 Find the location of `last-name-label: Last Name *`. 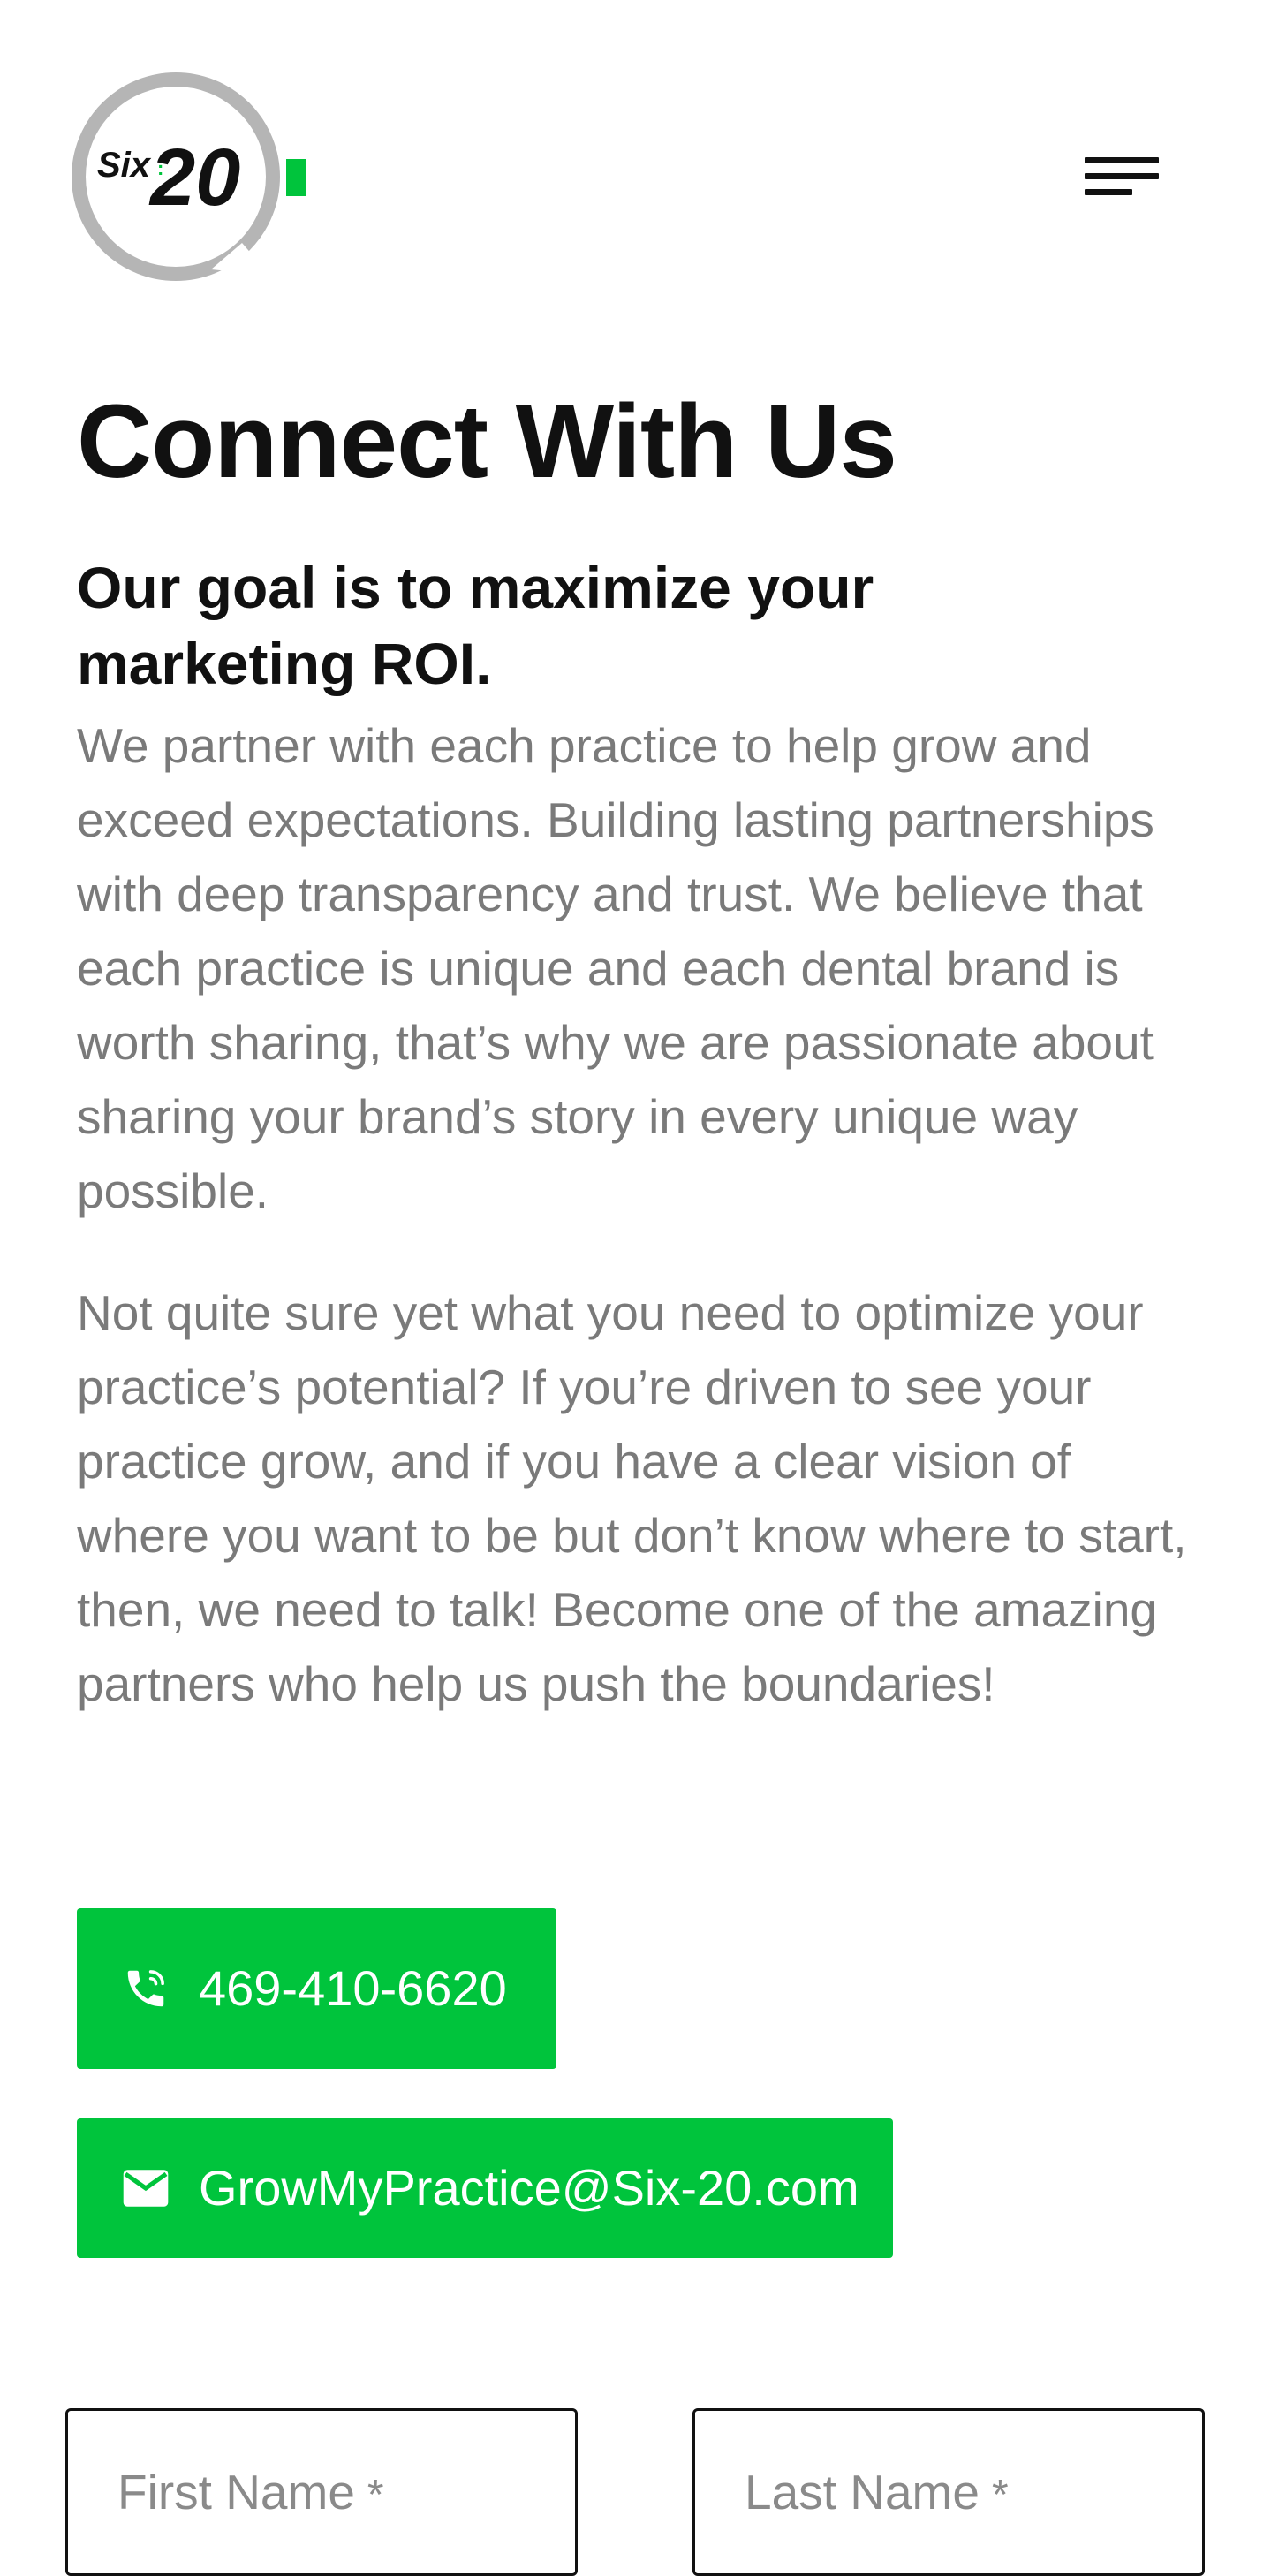

last-name-label: Last Name * is located at coordinates (877, 2492).